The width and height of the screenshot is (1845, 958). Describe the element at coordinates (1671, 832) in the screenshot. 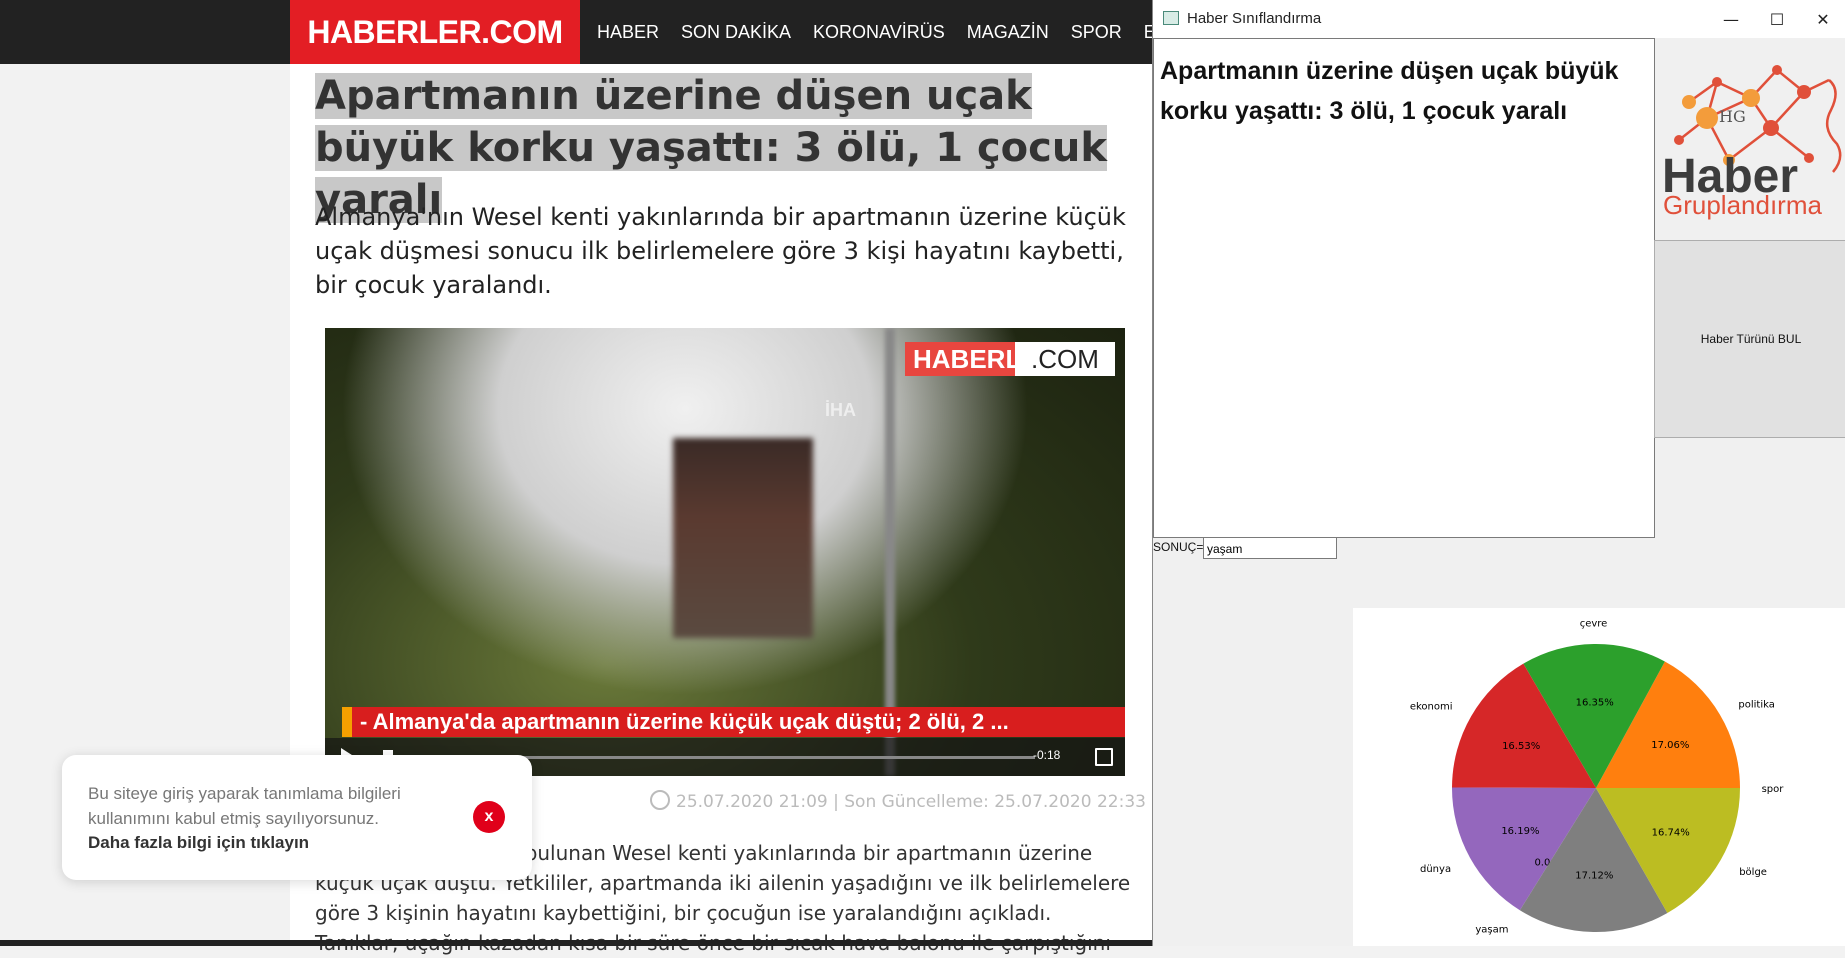

I see `pie-value-bölge: 16.74%` at that location.